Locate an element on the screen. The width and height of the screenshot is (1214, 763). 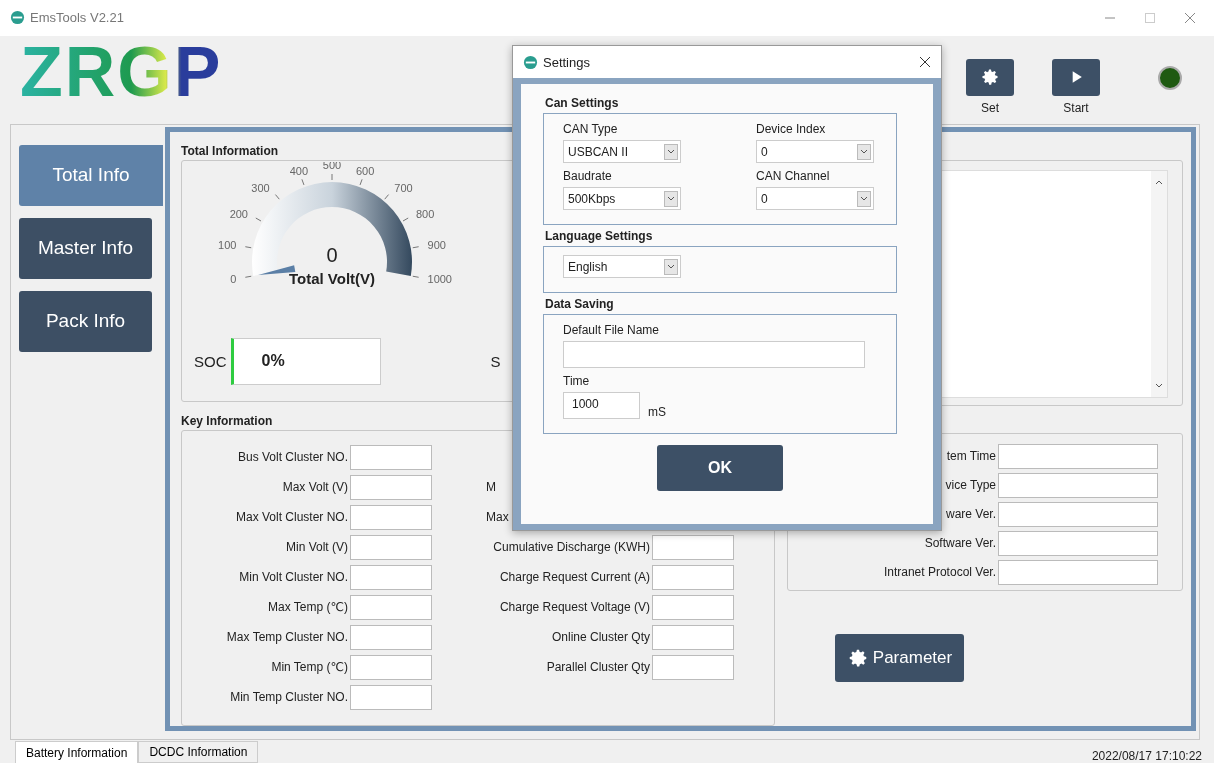
gauge-tick-label: 700 is located at coordinates (403, 187).